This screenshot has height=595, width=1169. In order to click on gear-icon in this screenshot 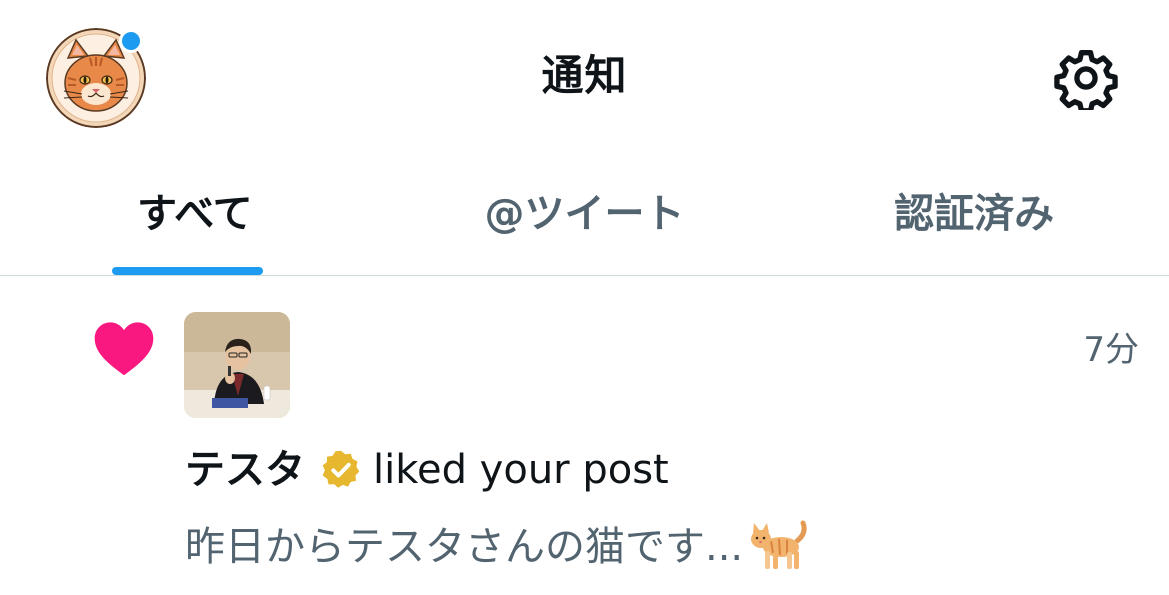, I will do `click(1086, 80)`.